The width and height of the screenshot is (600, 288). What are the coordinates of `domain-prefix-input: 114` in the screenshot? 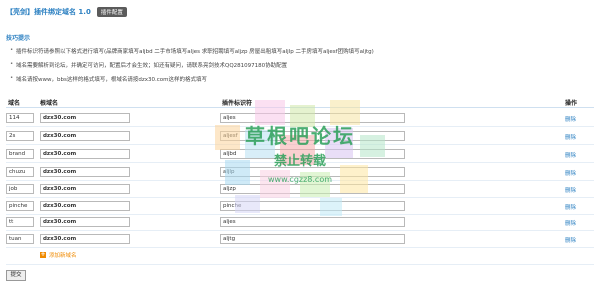 It's located at (20, 118).